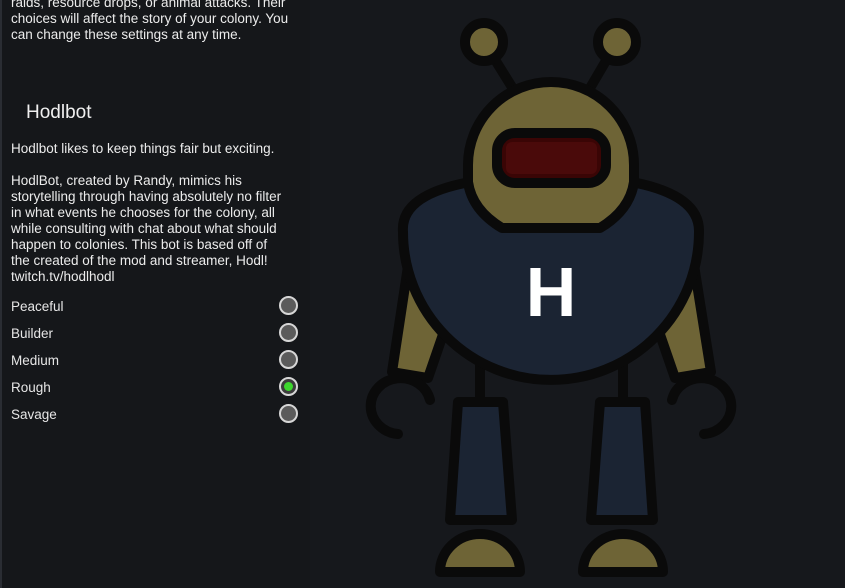  I want to click on difficulty-option-medium: Medium, so click(157, 361).